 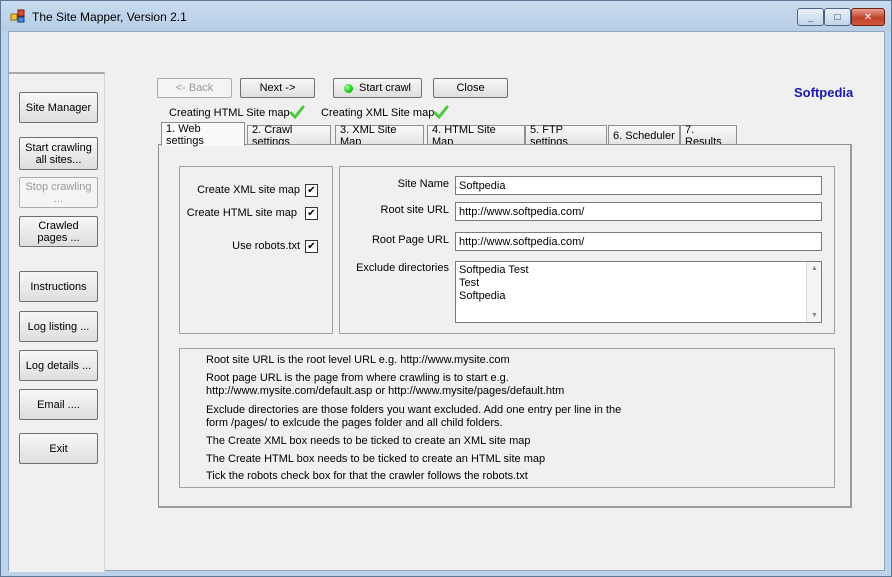 What do you see at coordinates (379, 136) in the screenshot?
I see `tab-xml-site-map: 3. XML Site Map` at bounding box center [379, 136].